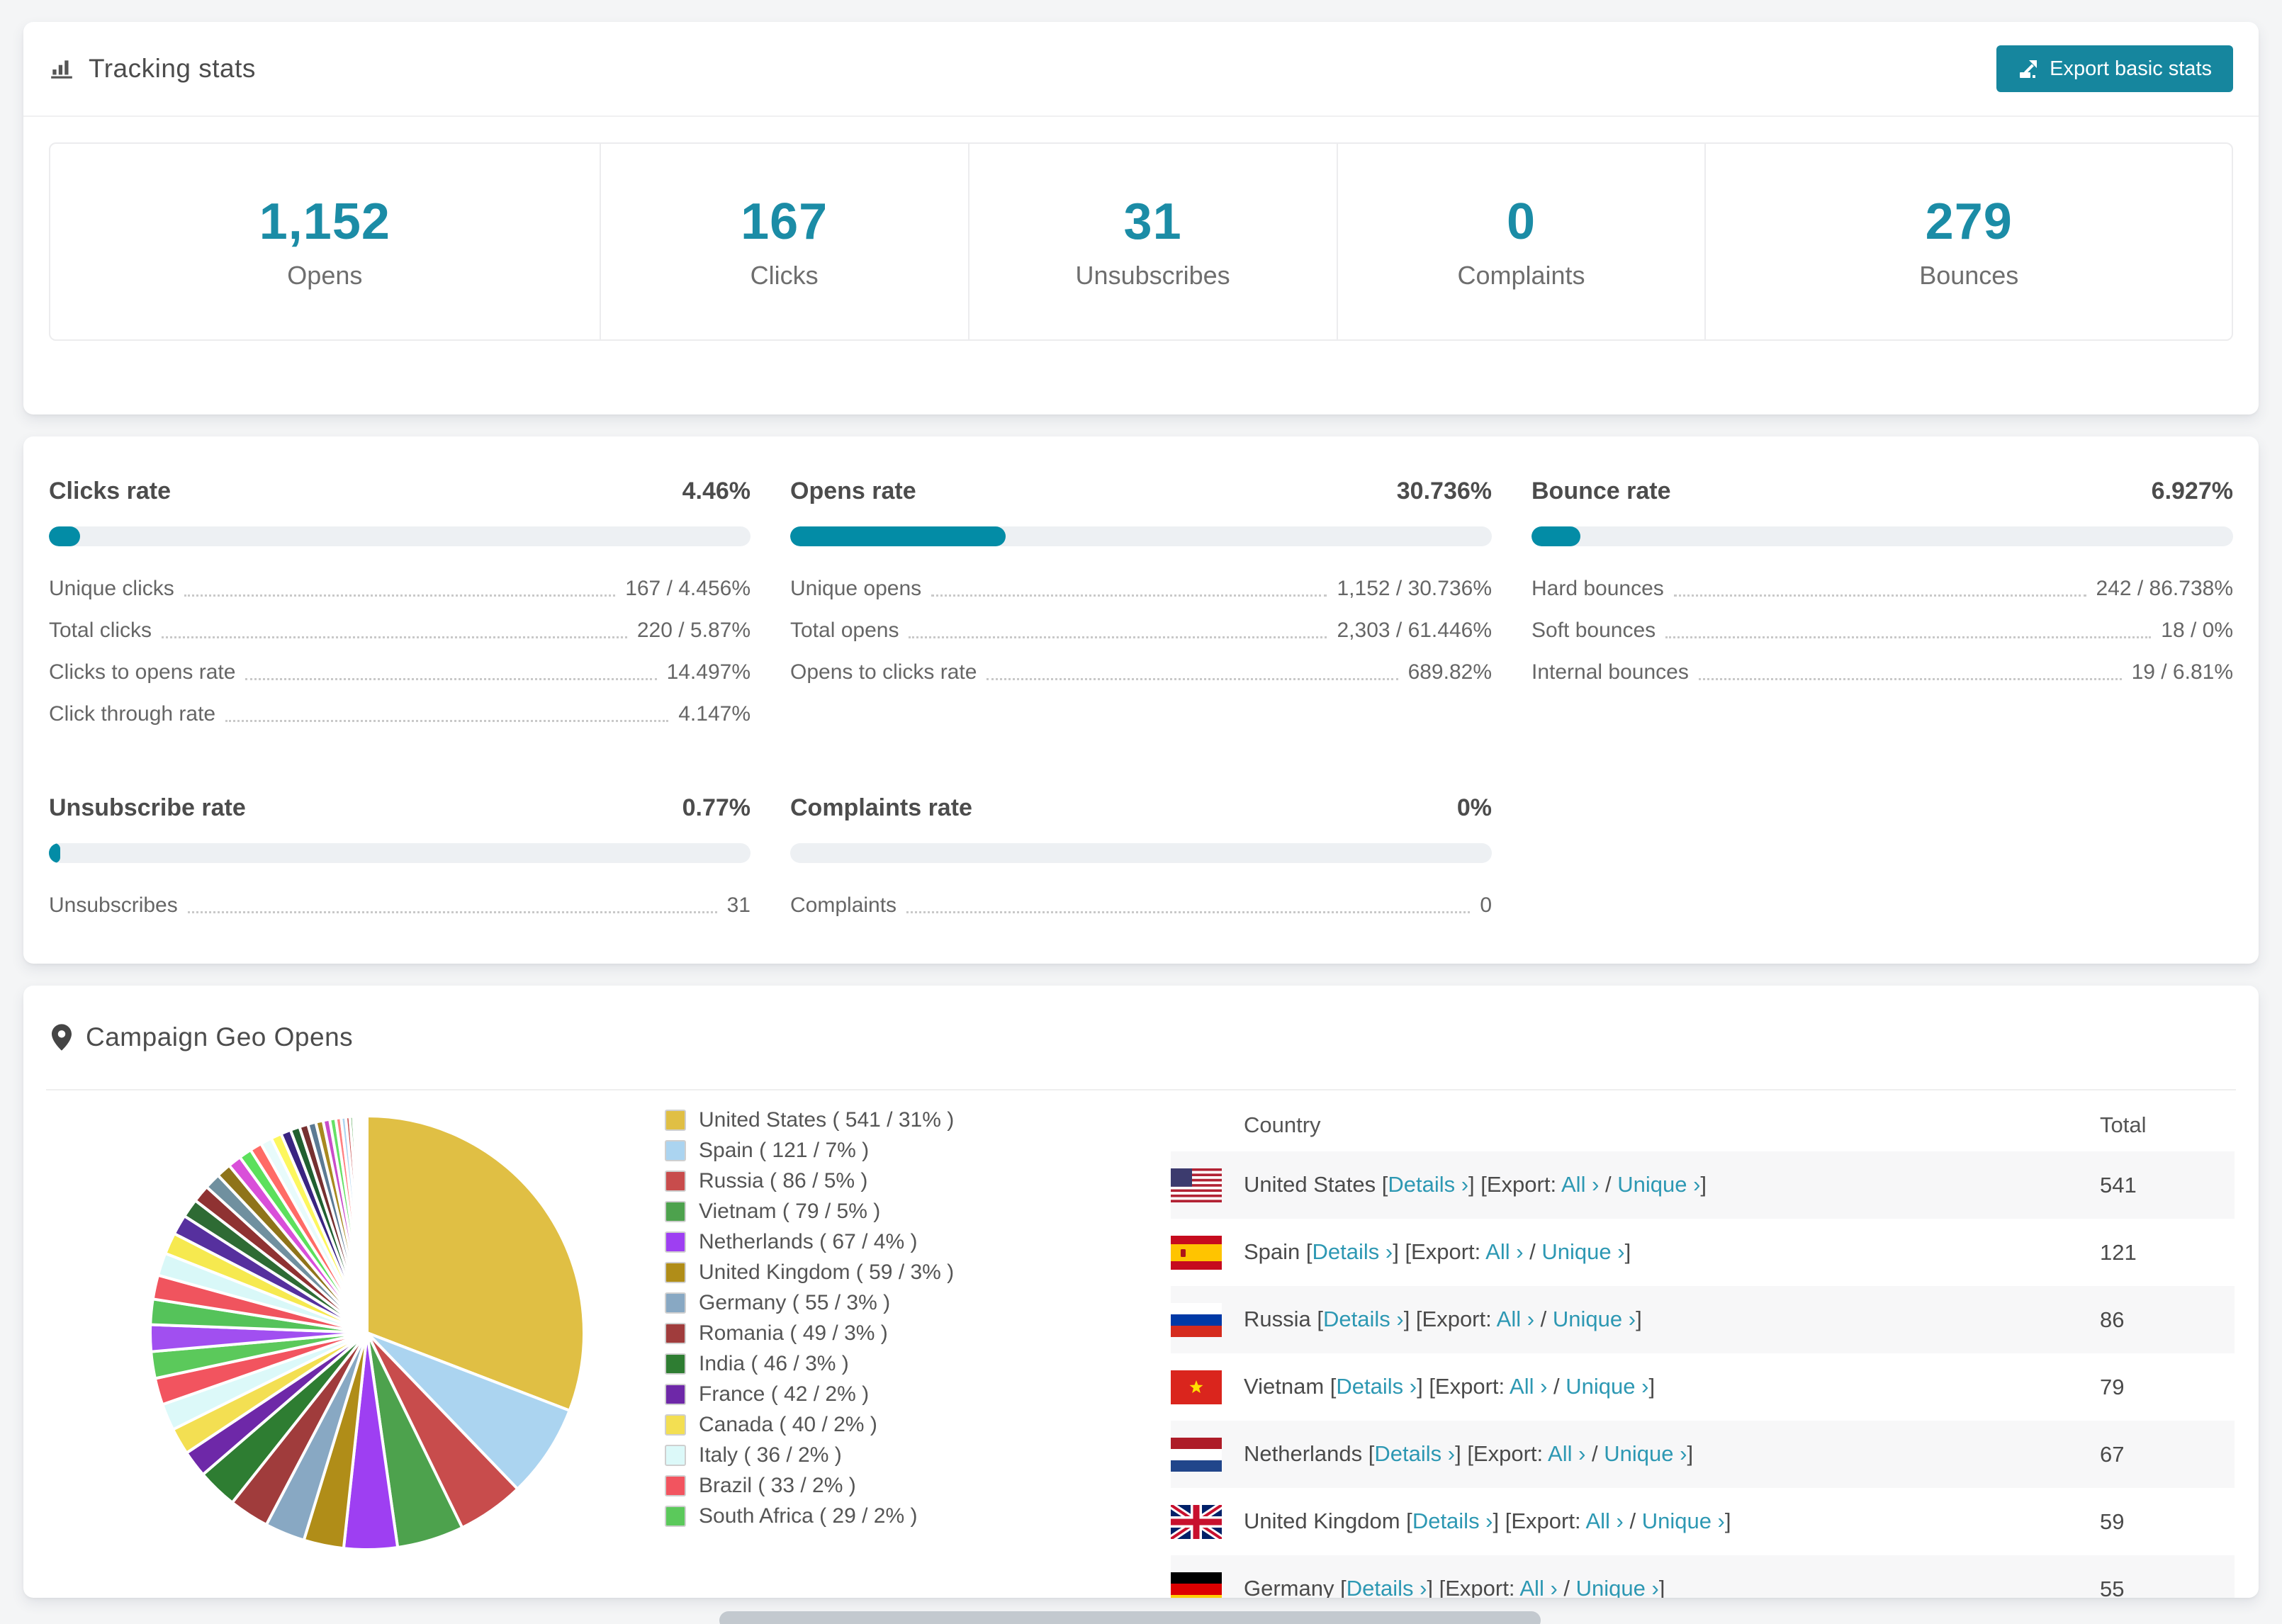 The width and height of the screenshot is (2282, 1624). Describe the element at coordinates (688, 589) in the screenshot. I see `stat-value: 167 / 4.456%` at that location.